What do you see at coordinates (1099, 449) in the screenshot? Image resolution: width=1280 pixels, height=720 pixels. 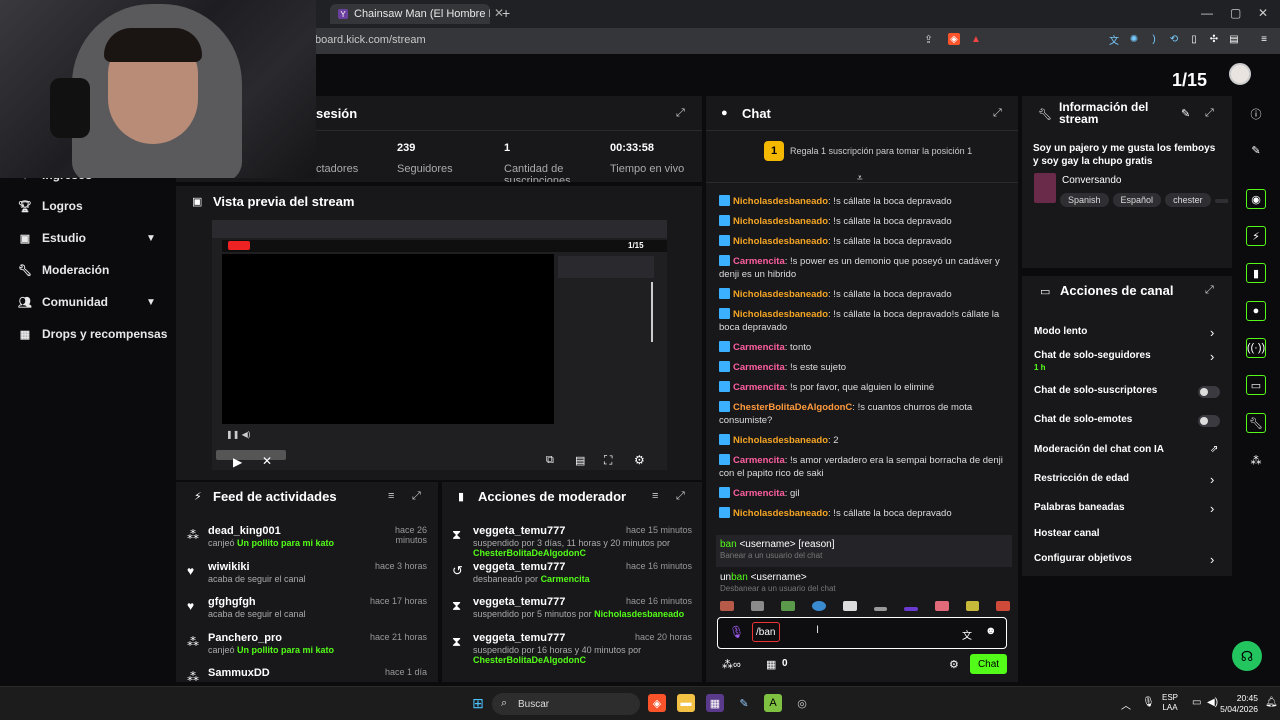 I see `channel-action-label: Moderación del chat con IA` at bounding box center [1099, 449].